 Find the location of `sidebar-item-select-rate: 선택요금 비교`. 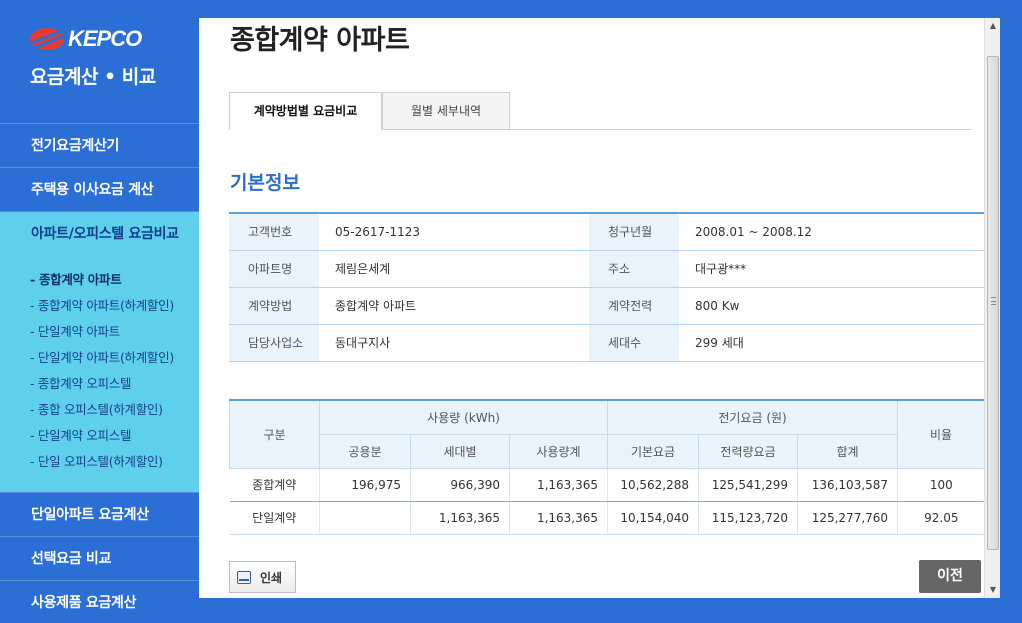

sidebar-item-select-rate: 선택요금 비교 is located at coordinates (105, 558).